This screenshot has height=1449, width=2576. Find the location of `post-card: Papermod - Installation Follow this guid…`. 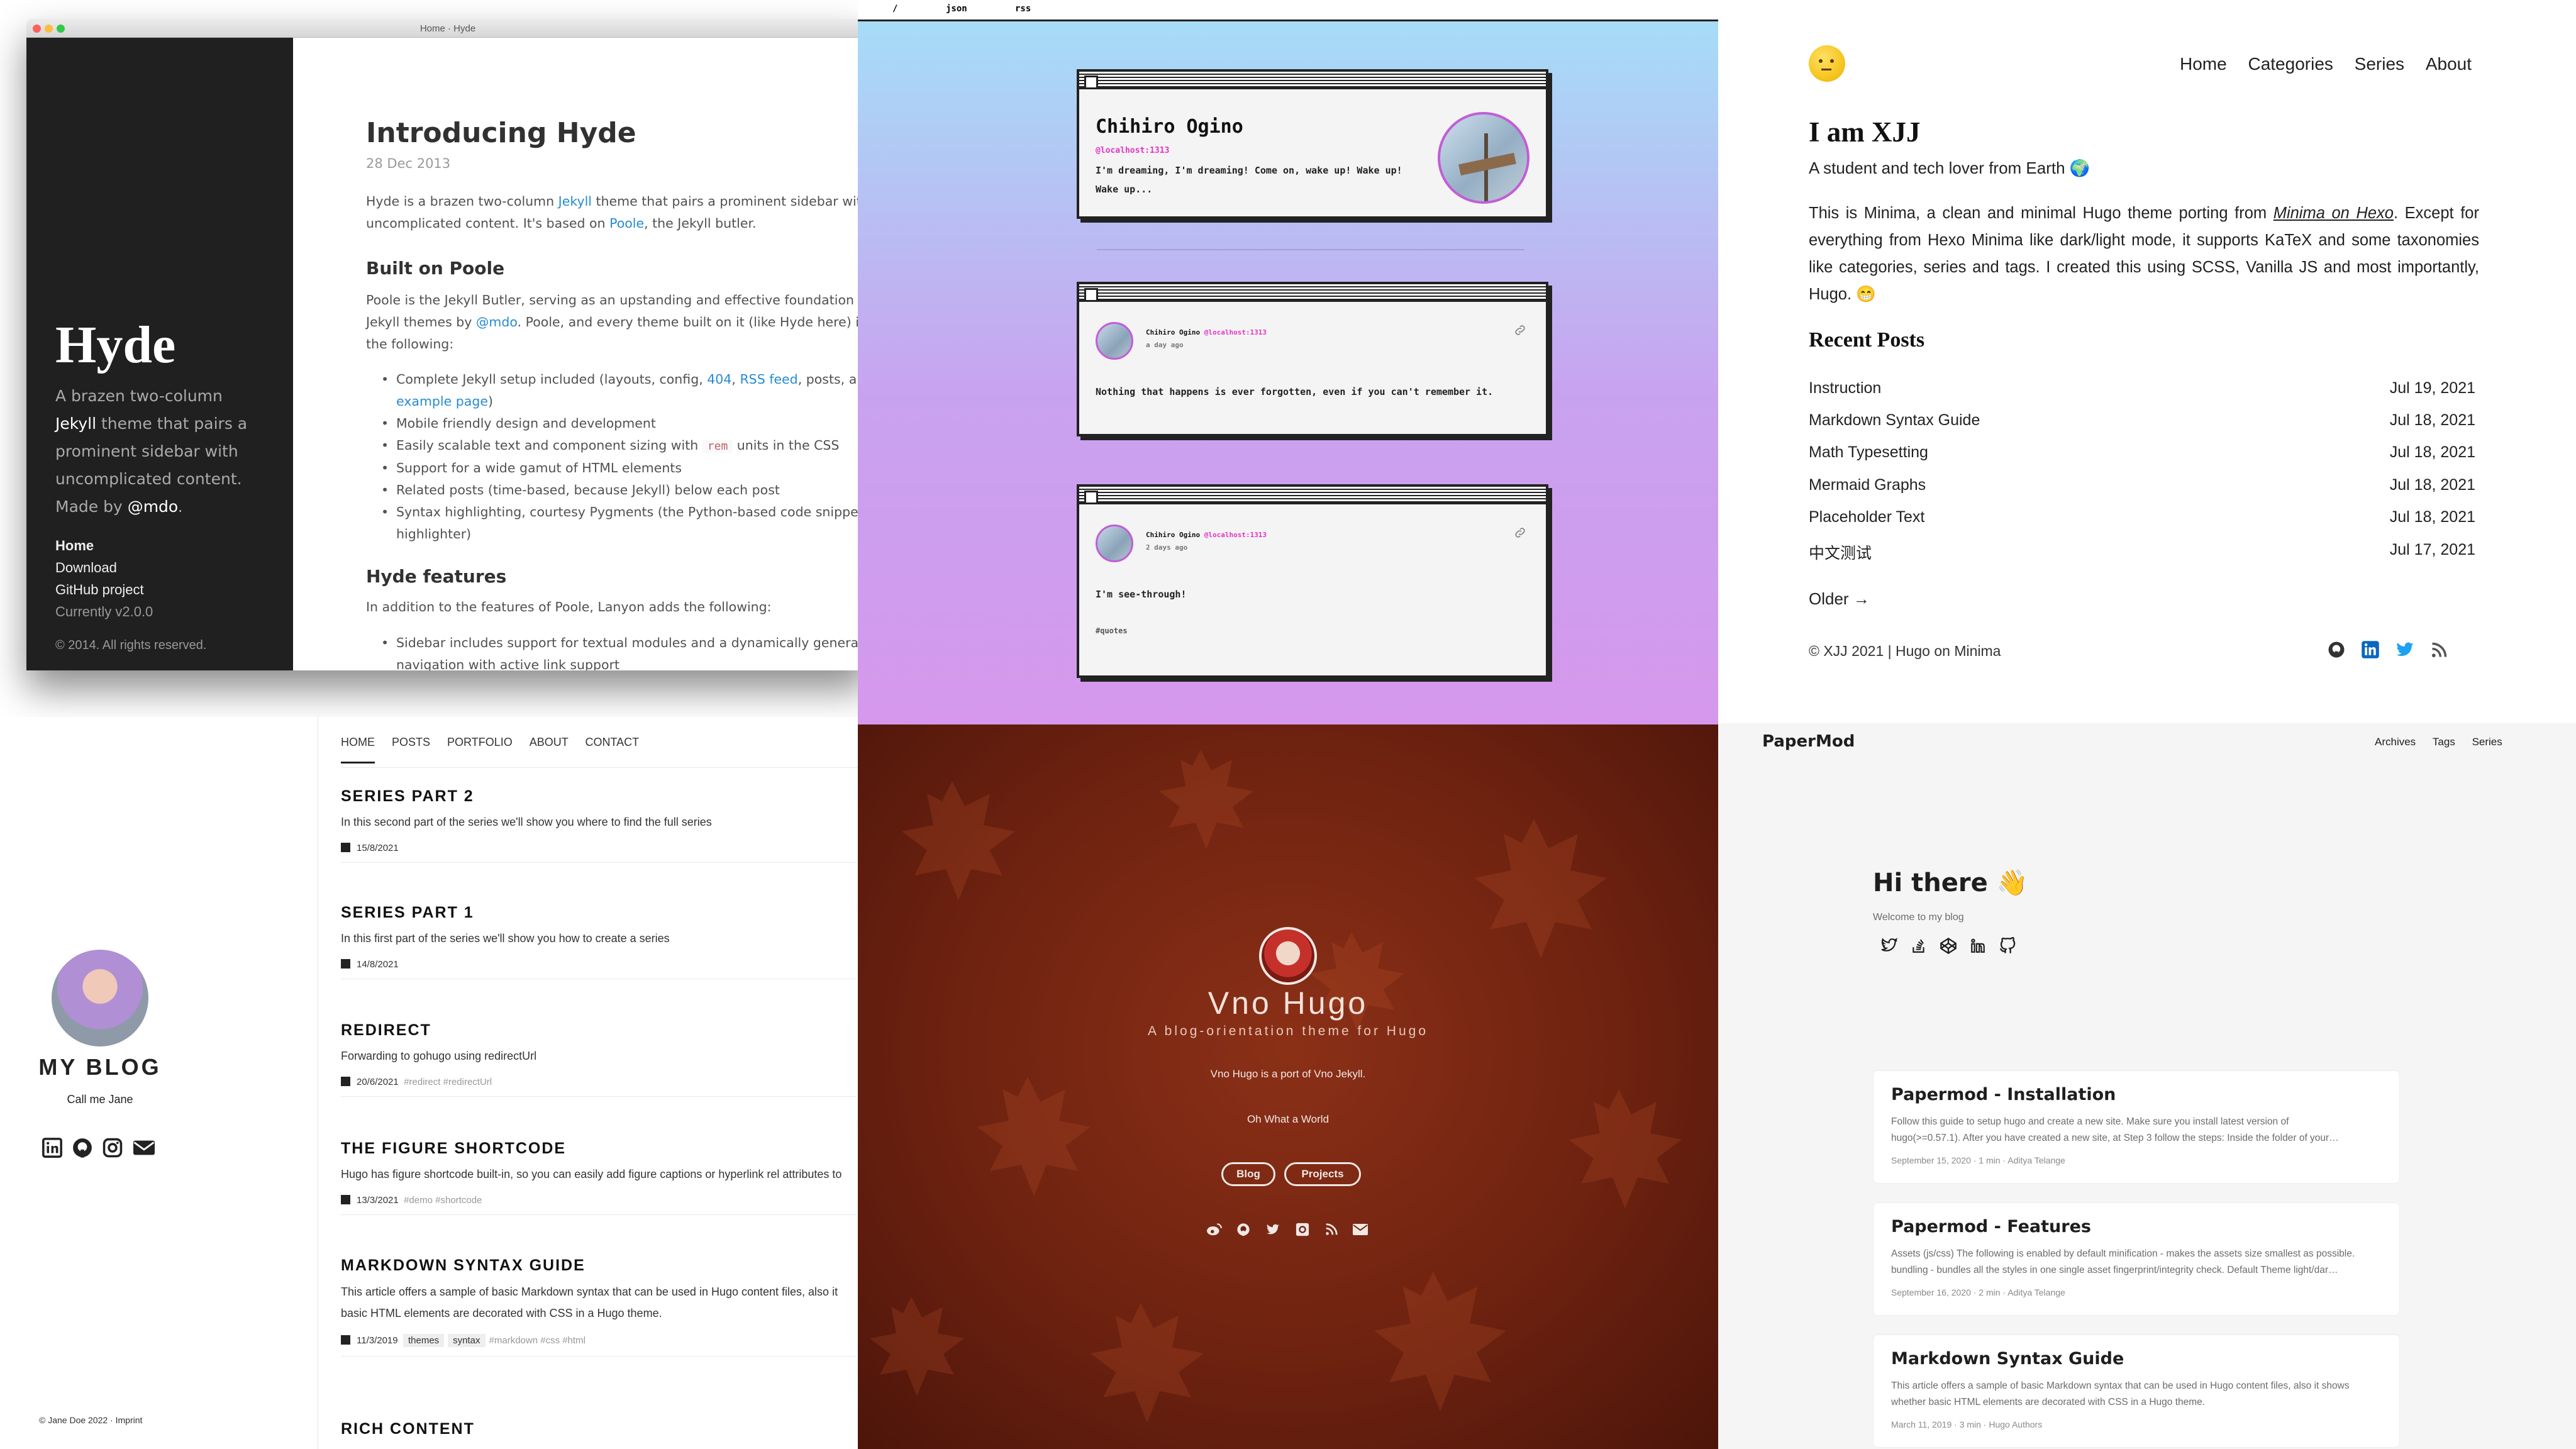

post-card: Papermod - Installation Follow this guid… is located at coordinates (2136, 1127).